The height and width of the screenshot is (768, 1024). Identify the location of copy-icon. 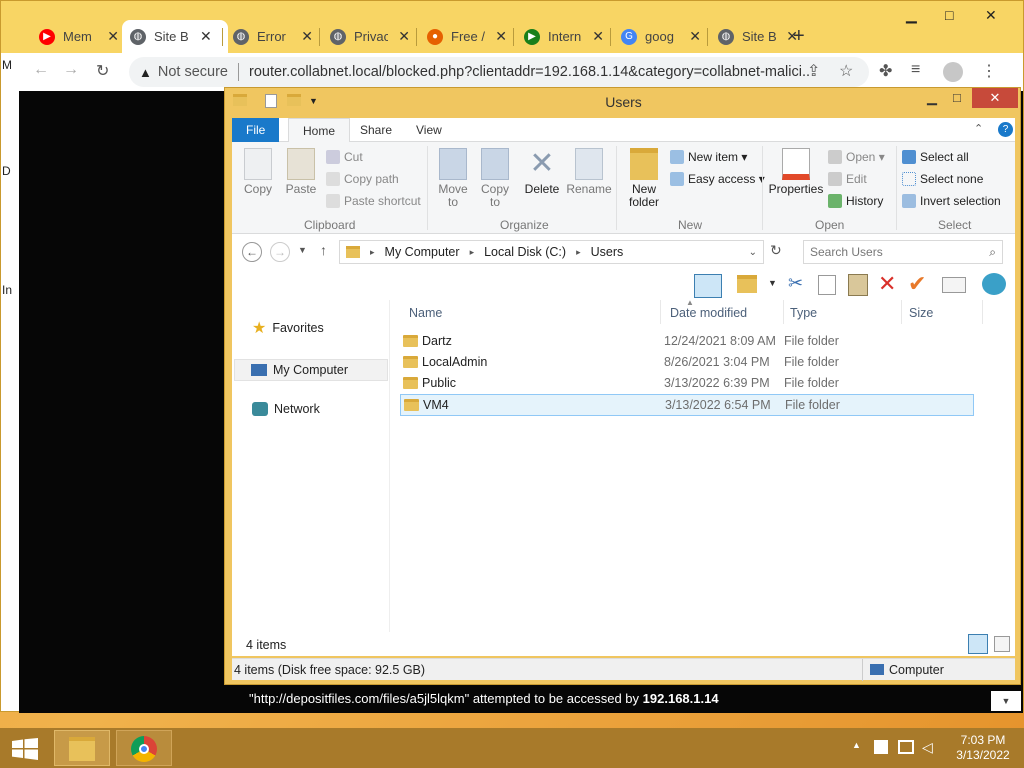
(827, 285).